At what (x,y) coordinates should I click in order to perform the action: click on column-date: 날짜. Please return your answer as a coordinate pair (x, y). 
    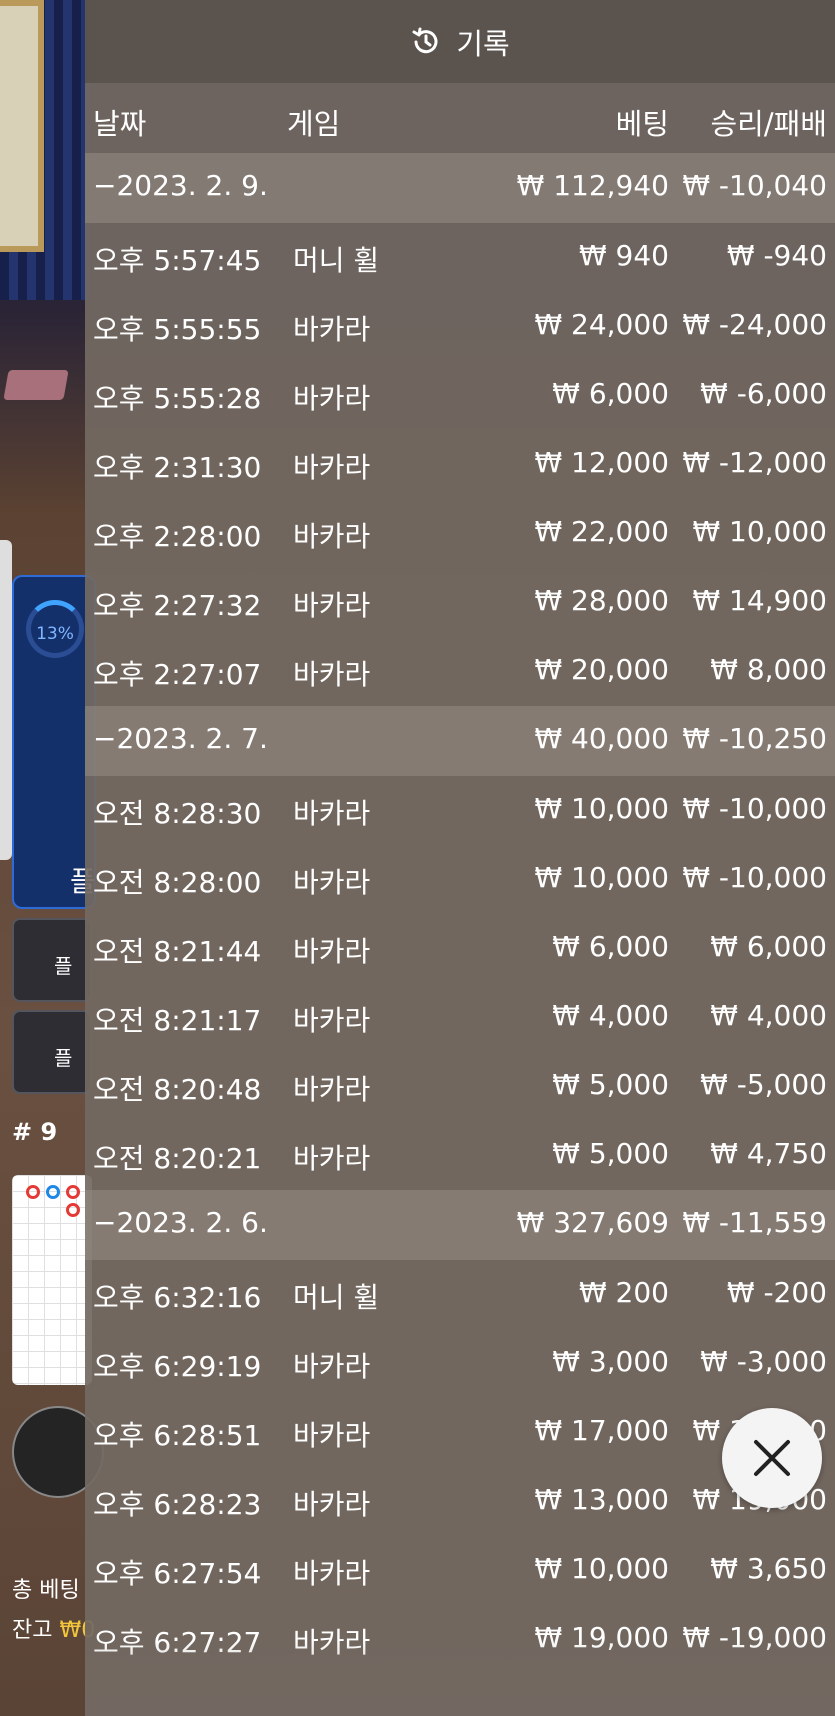
    Looking at the image, I should click on (120, 124).